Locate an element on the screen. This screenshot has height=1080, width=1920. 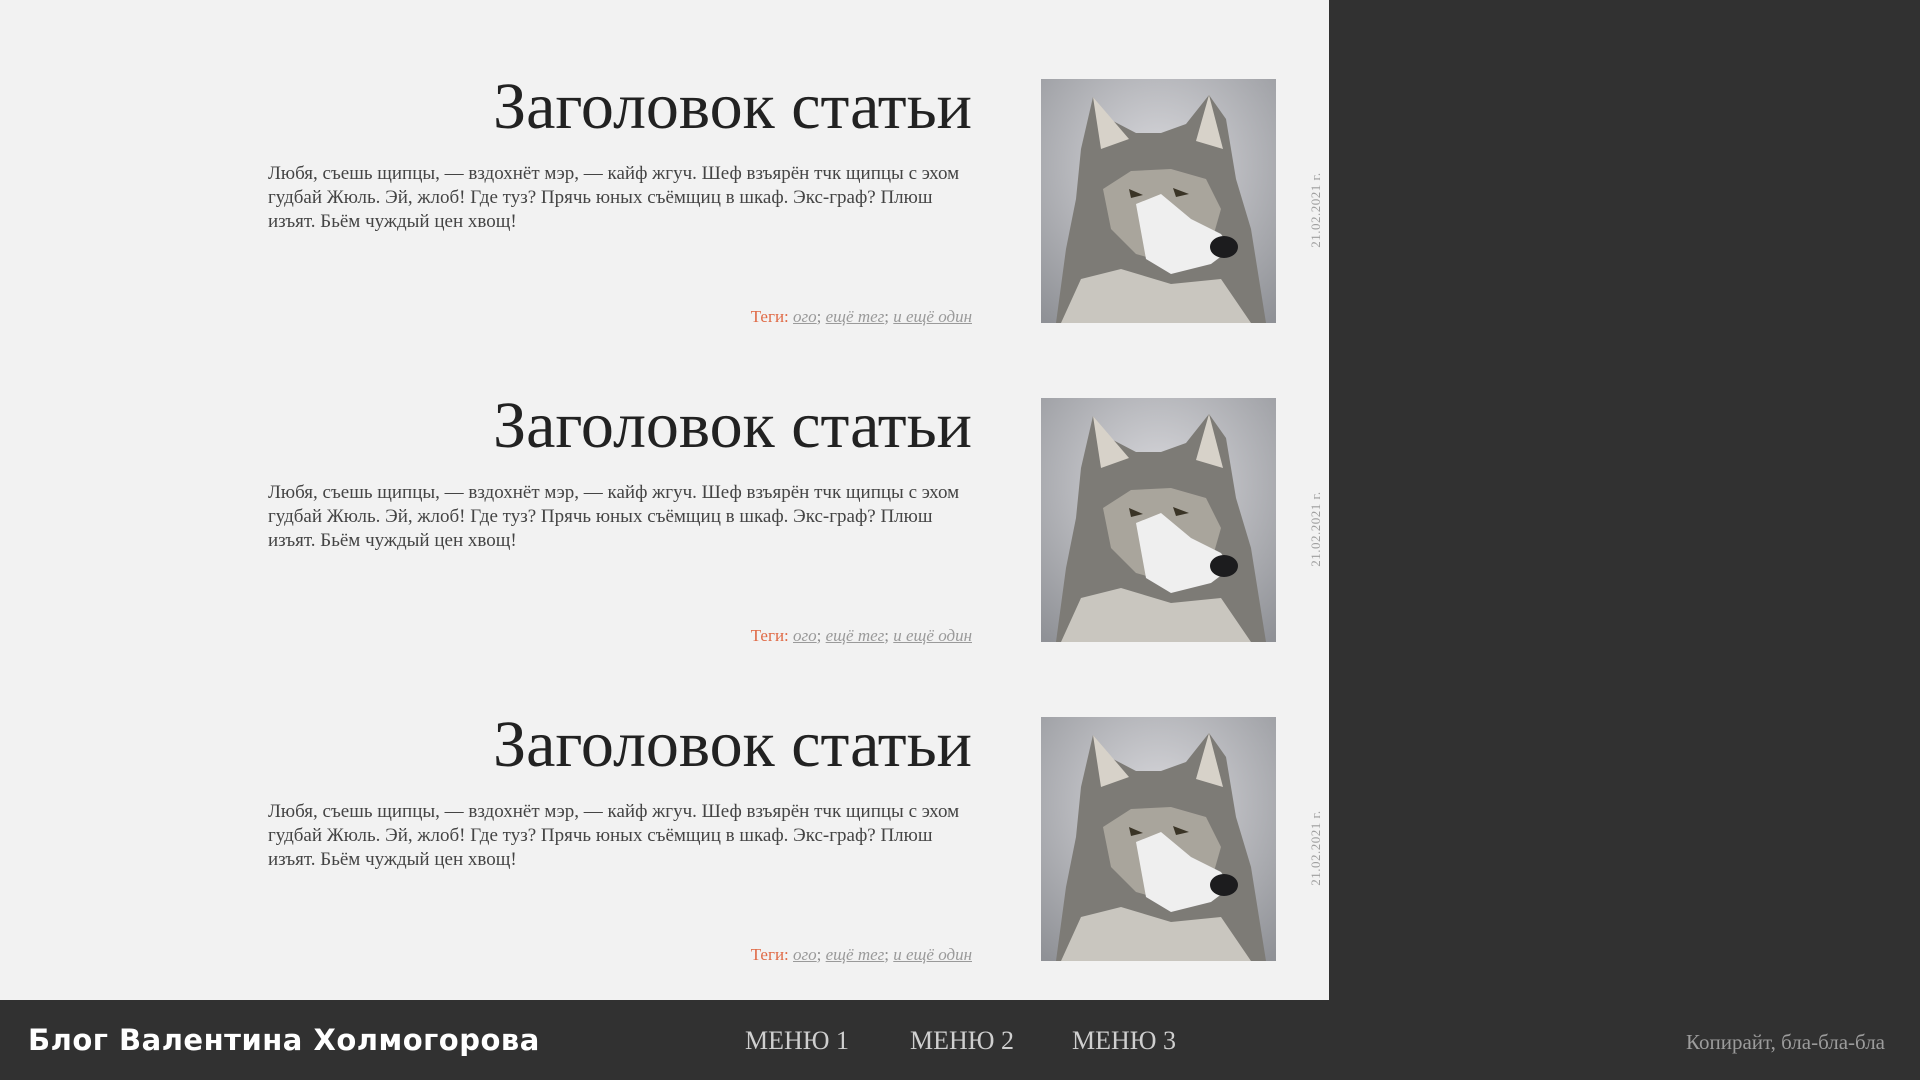
copyright-text: Копирайт, бла-бла-бла is located at coordinates (1785, 1042).